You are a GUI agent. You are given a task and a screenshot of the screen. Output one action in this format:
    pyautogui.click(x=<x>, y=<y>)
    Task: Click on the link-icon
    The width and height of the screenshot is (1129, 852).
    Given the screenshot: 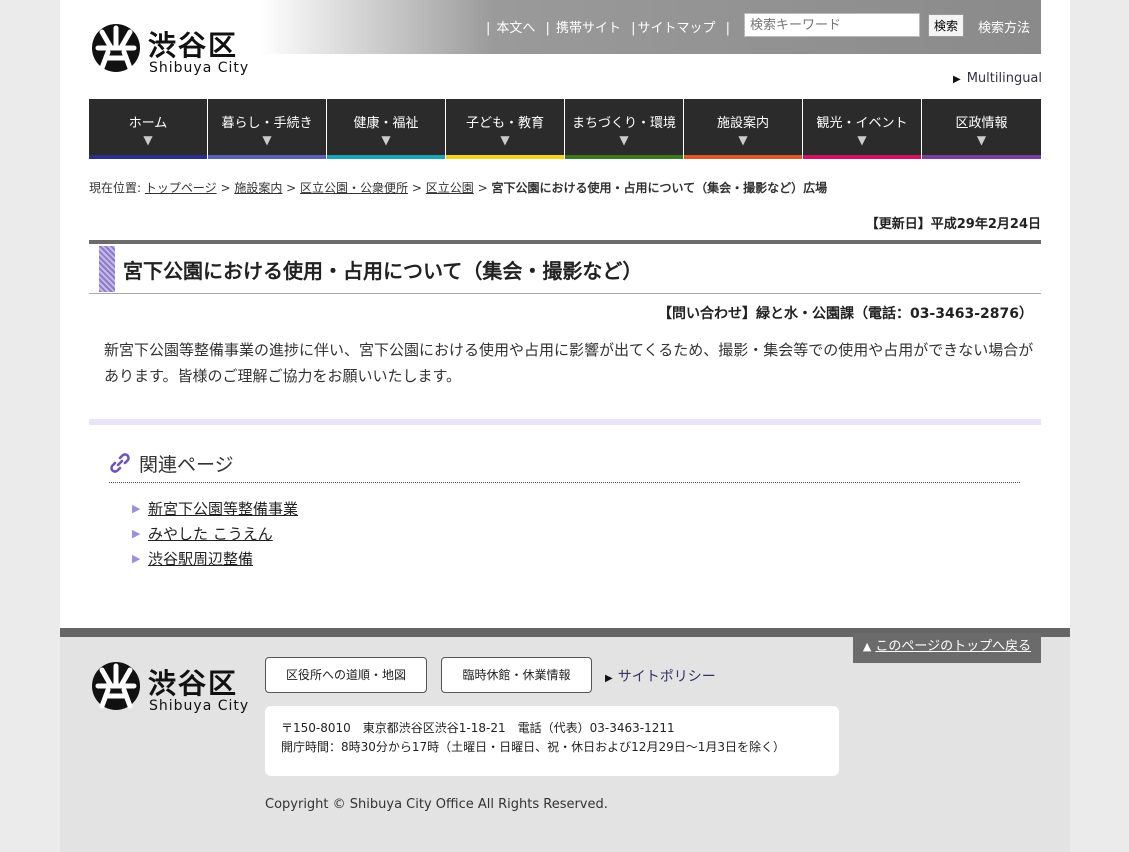 What is the action you would take?
    pyautogui.click(x=120, y=463)
    